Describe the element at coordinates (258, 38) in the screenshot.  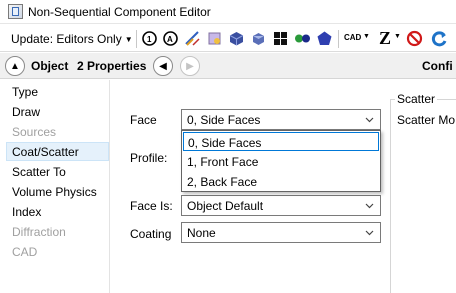
I see `solid-cube-icon` at that location.